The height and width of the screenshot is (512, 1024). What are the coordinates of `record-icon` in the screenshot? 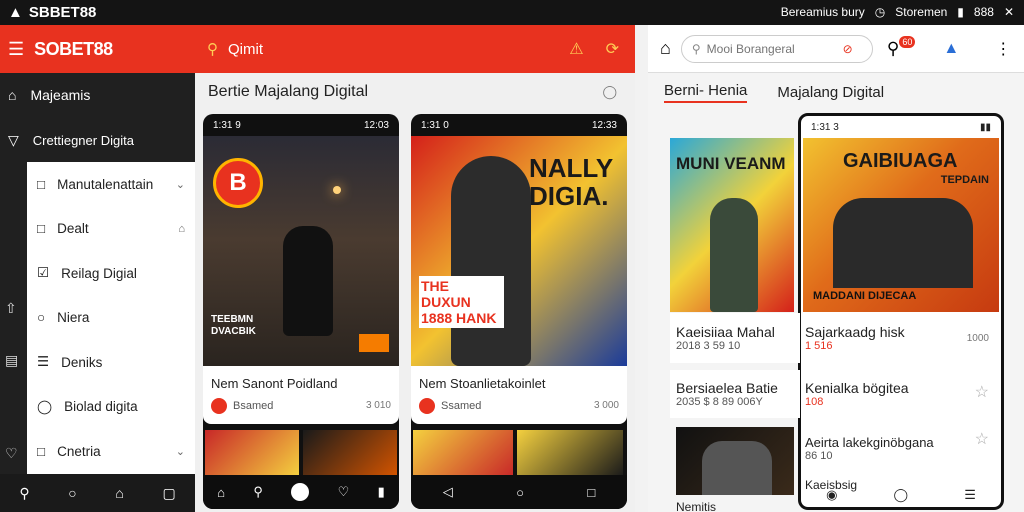 It's located at (300, 492).